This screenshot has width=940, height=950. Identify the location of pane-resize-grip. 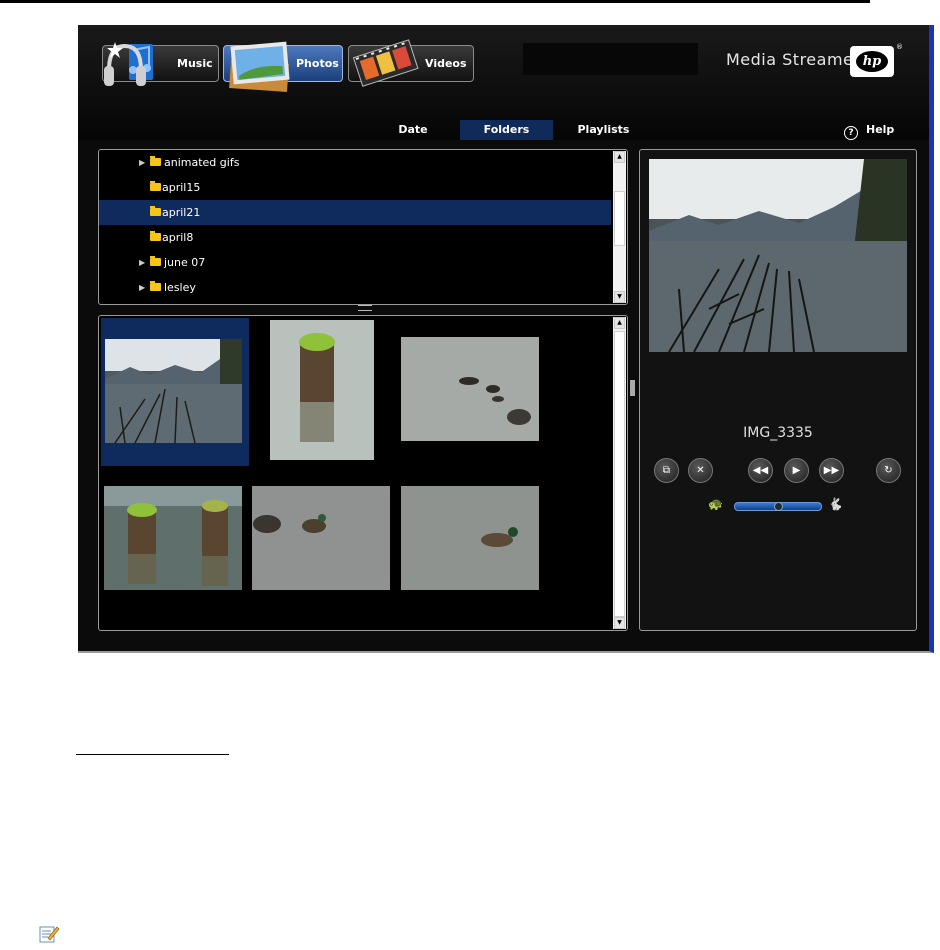
(632, 388).